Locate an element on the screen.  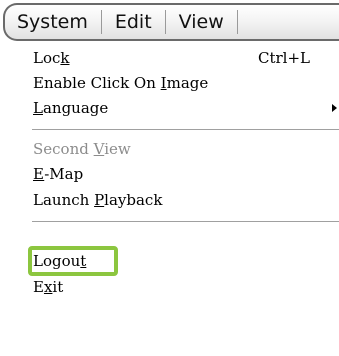
menu-item-enable-click-on-image: Enable Click On Image is located at coordinates (120, 83).